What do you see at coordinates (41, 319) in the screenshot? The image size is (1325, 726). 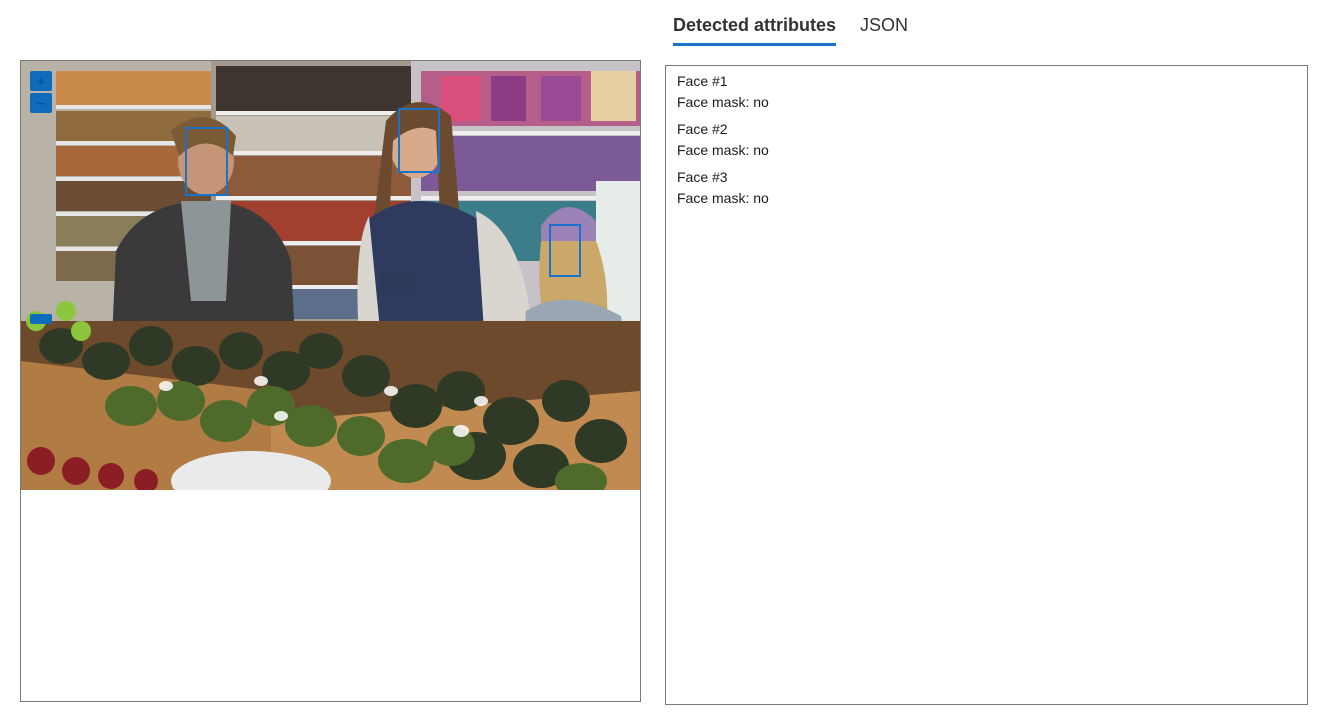 I see `reset-view-button` at bounding box center [41, 319].